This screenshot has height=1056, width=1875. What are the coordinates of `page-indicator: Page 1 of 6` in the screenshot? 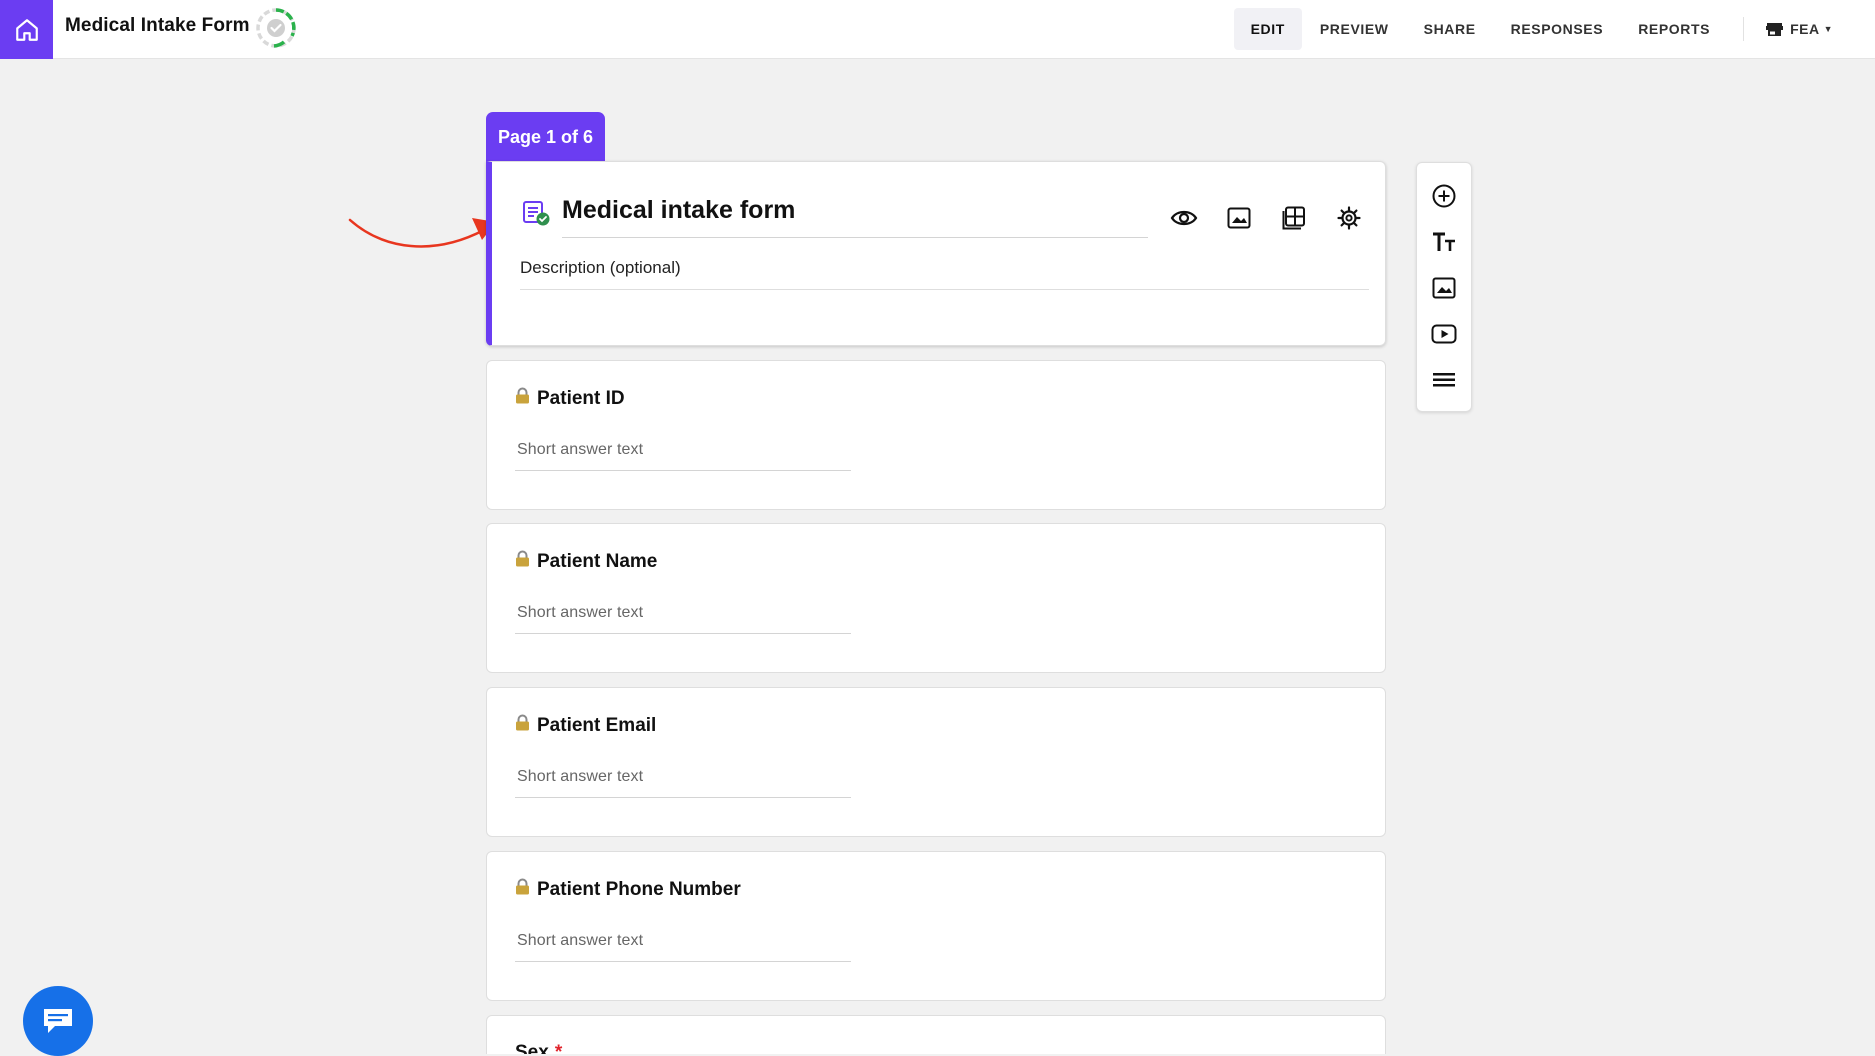 It's located at (545, 137).